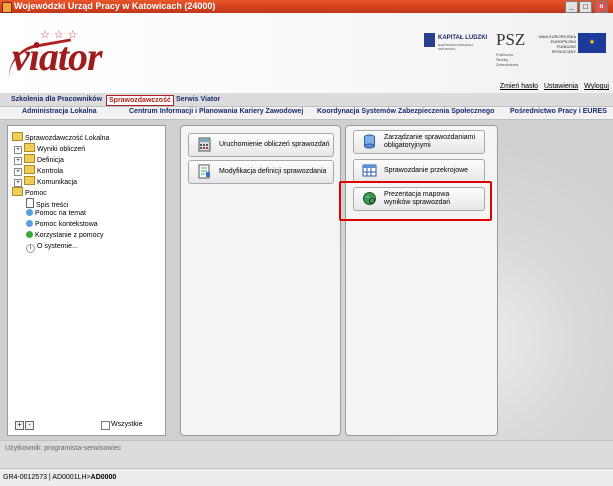 The image size is (613, 486). What do you see at coordinates (426, 170) in the screenshot?
I see `cross-section-report-label: Sprawozdanie przekrojowe` at bounding box center [426, 170].